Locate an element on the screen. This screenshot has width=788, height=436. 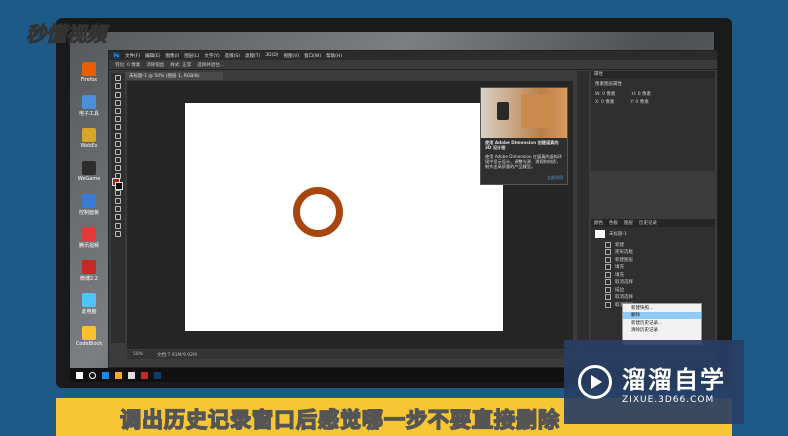
desktop-icon: 腾讯视频 is located at coordinates (89, 238).